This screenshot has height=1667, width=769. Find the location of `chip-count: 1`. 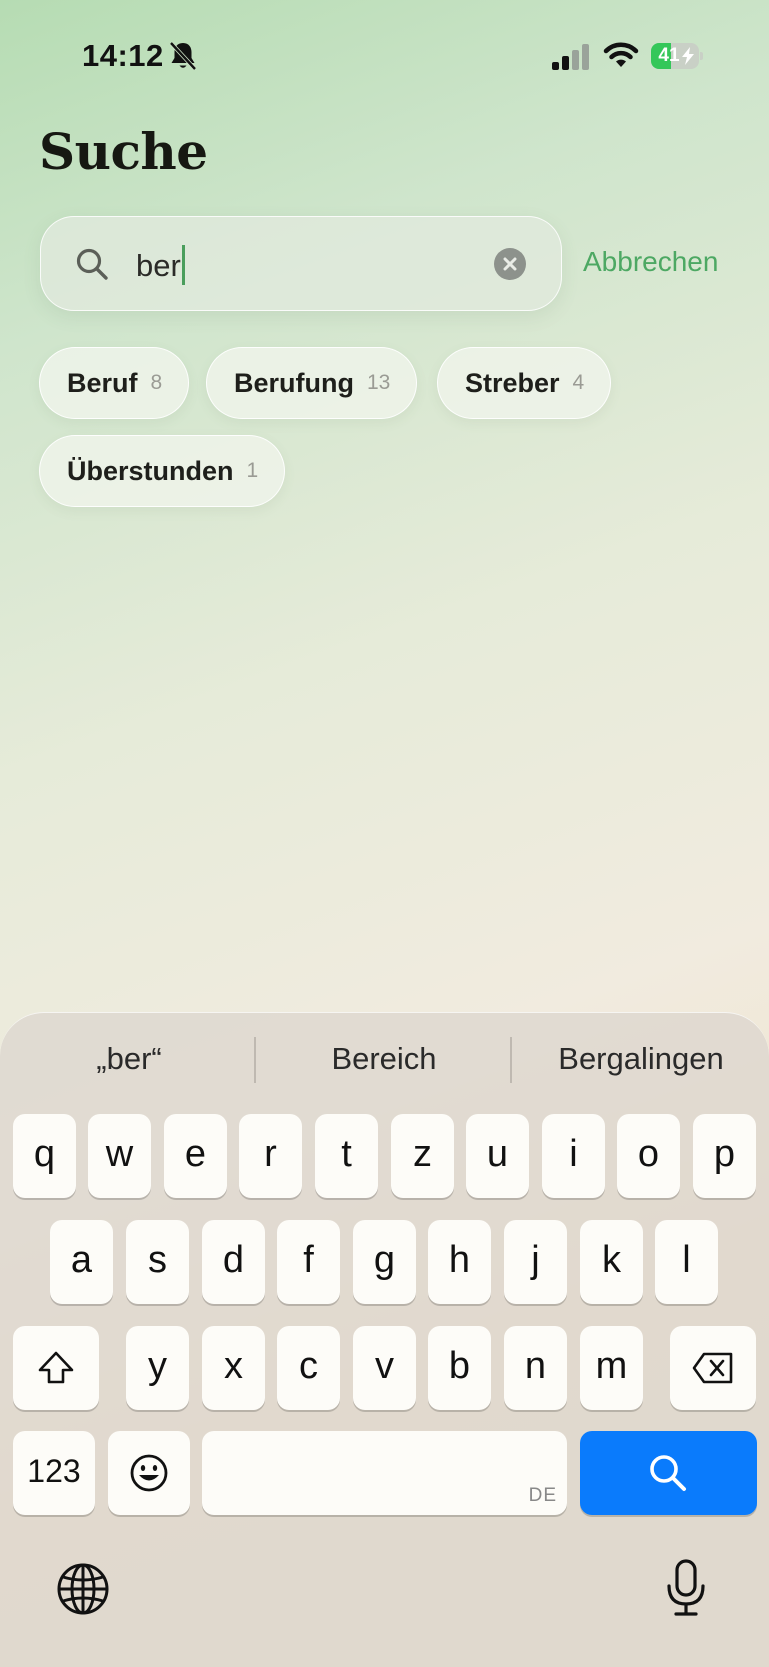

chip-count: 1 is located at coordinates (252, 470).